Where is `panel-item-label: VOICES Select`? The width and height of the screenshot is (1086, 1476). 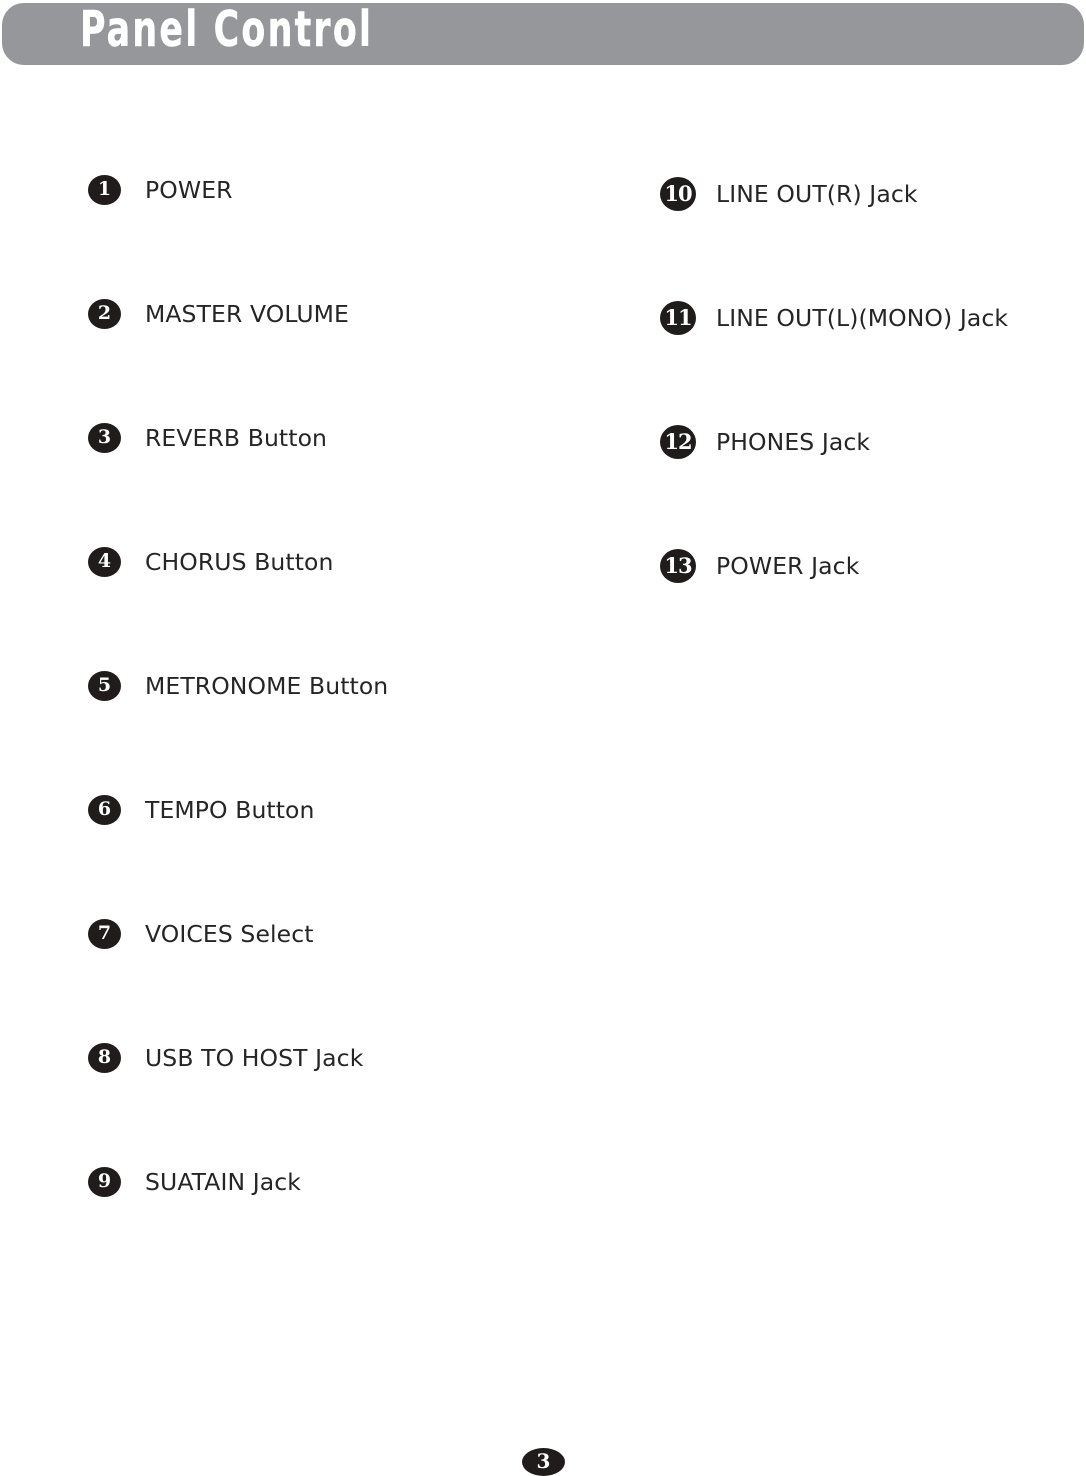 panel-item-label: VOICES Select is located at coordinates (229, 934).